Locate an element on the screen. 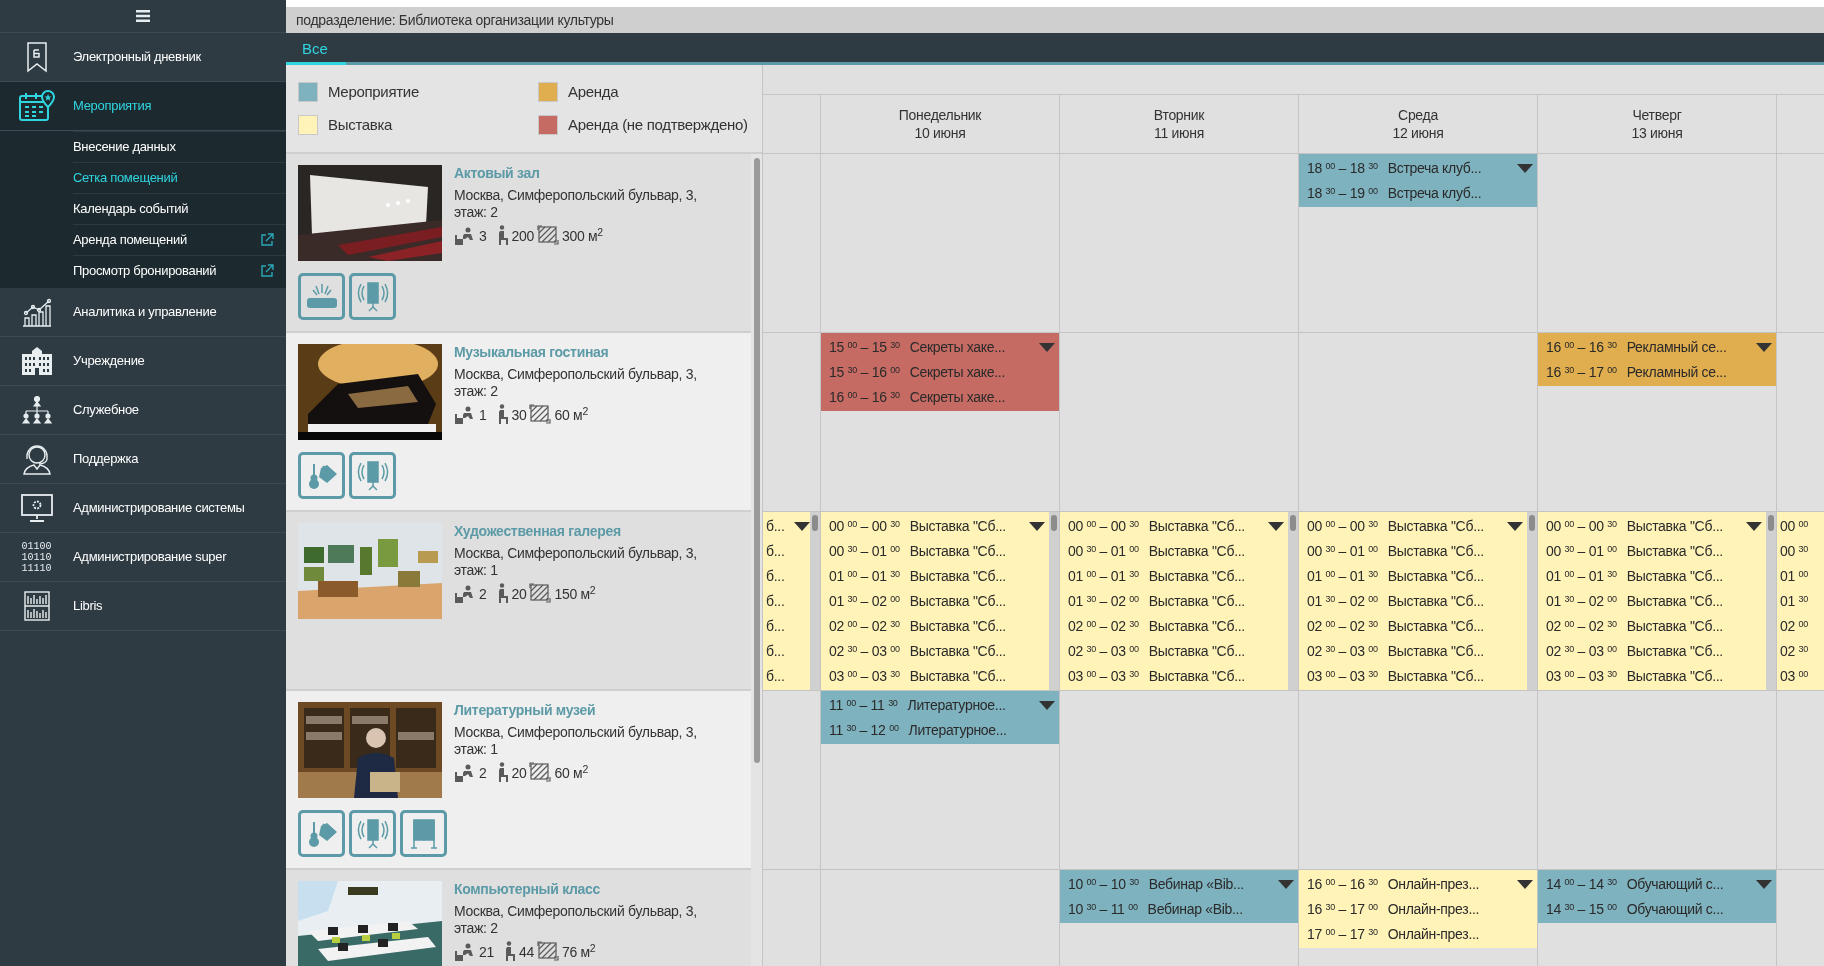 The width and height of the screenshot is (1824, 966). sidebar-item: Служебное is located at coordinates (143, 410).